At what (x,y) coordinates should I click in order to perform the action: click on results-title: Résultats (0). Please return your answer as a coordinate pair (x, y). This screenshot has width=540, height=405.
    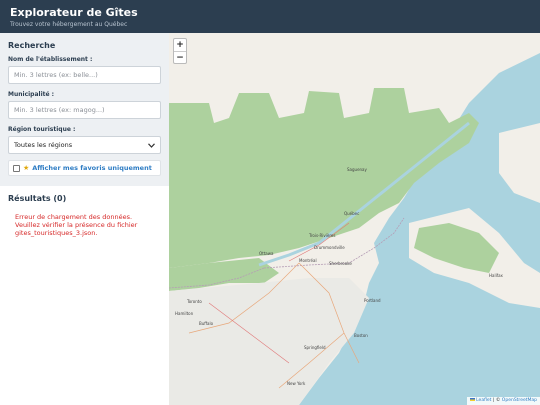
    Looking at the image, I should click on (37, 198).